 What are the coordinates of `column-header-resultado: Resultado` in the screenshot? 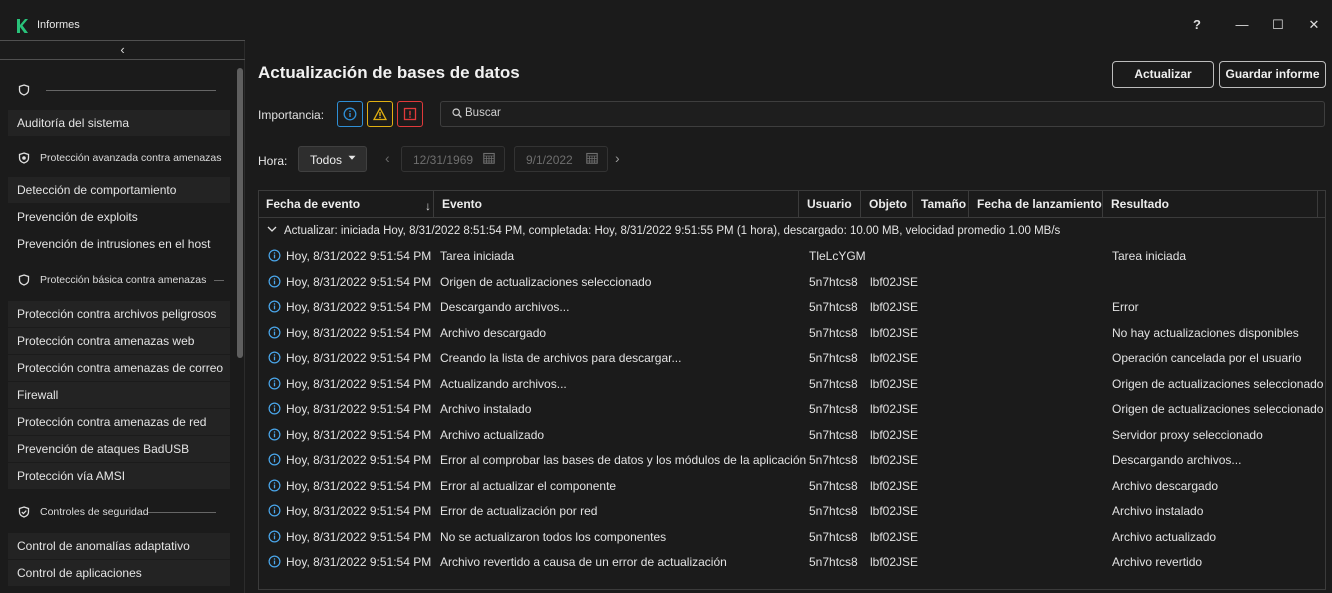 It's located at (1210, 204).